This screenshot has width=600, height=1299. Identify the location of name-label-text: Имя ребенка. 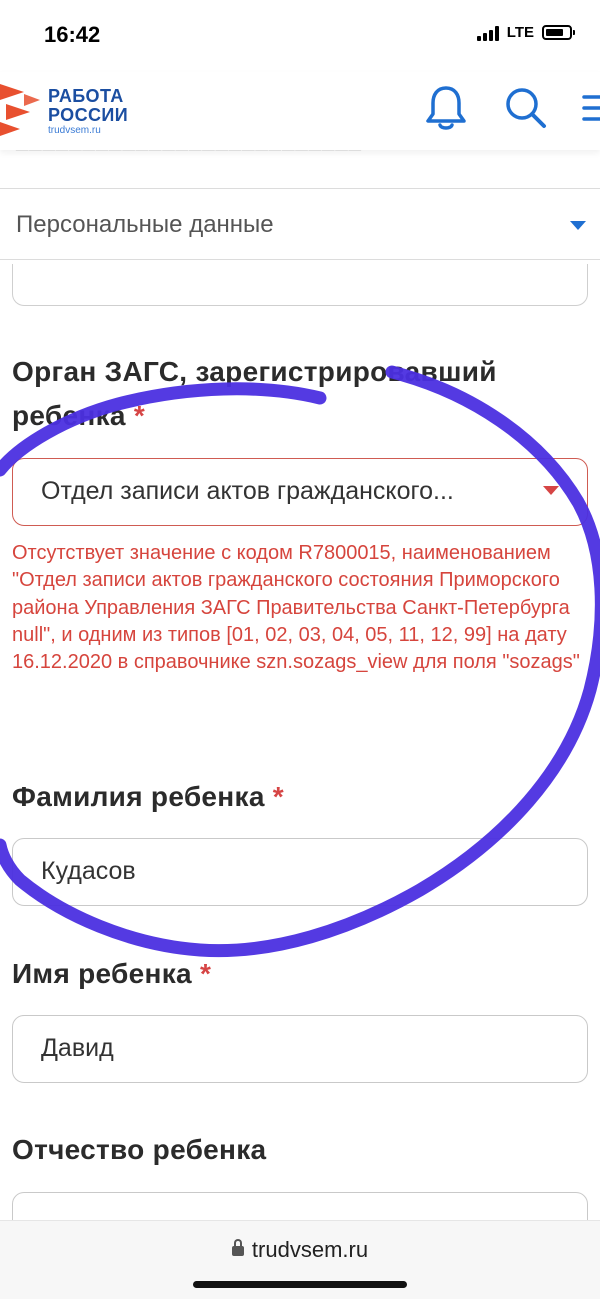
(102, 973).